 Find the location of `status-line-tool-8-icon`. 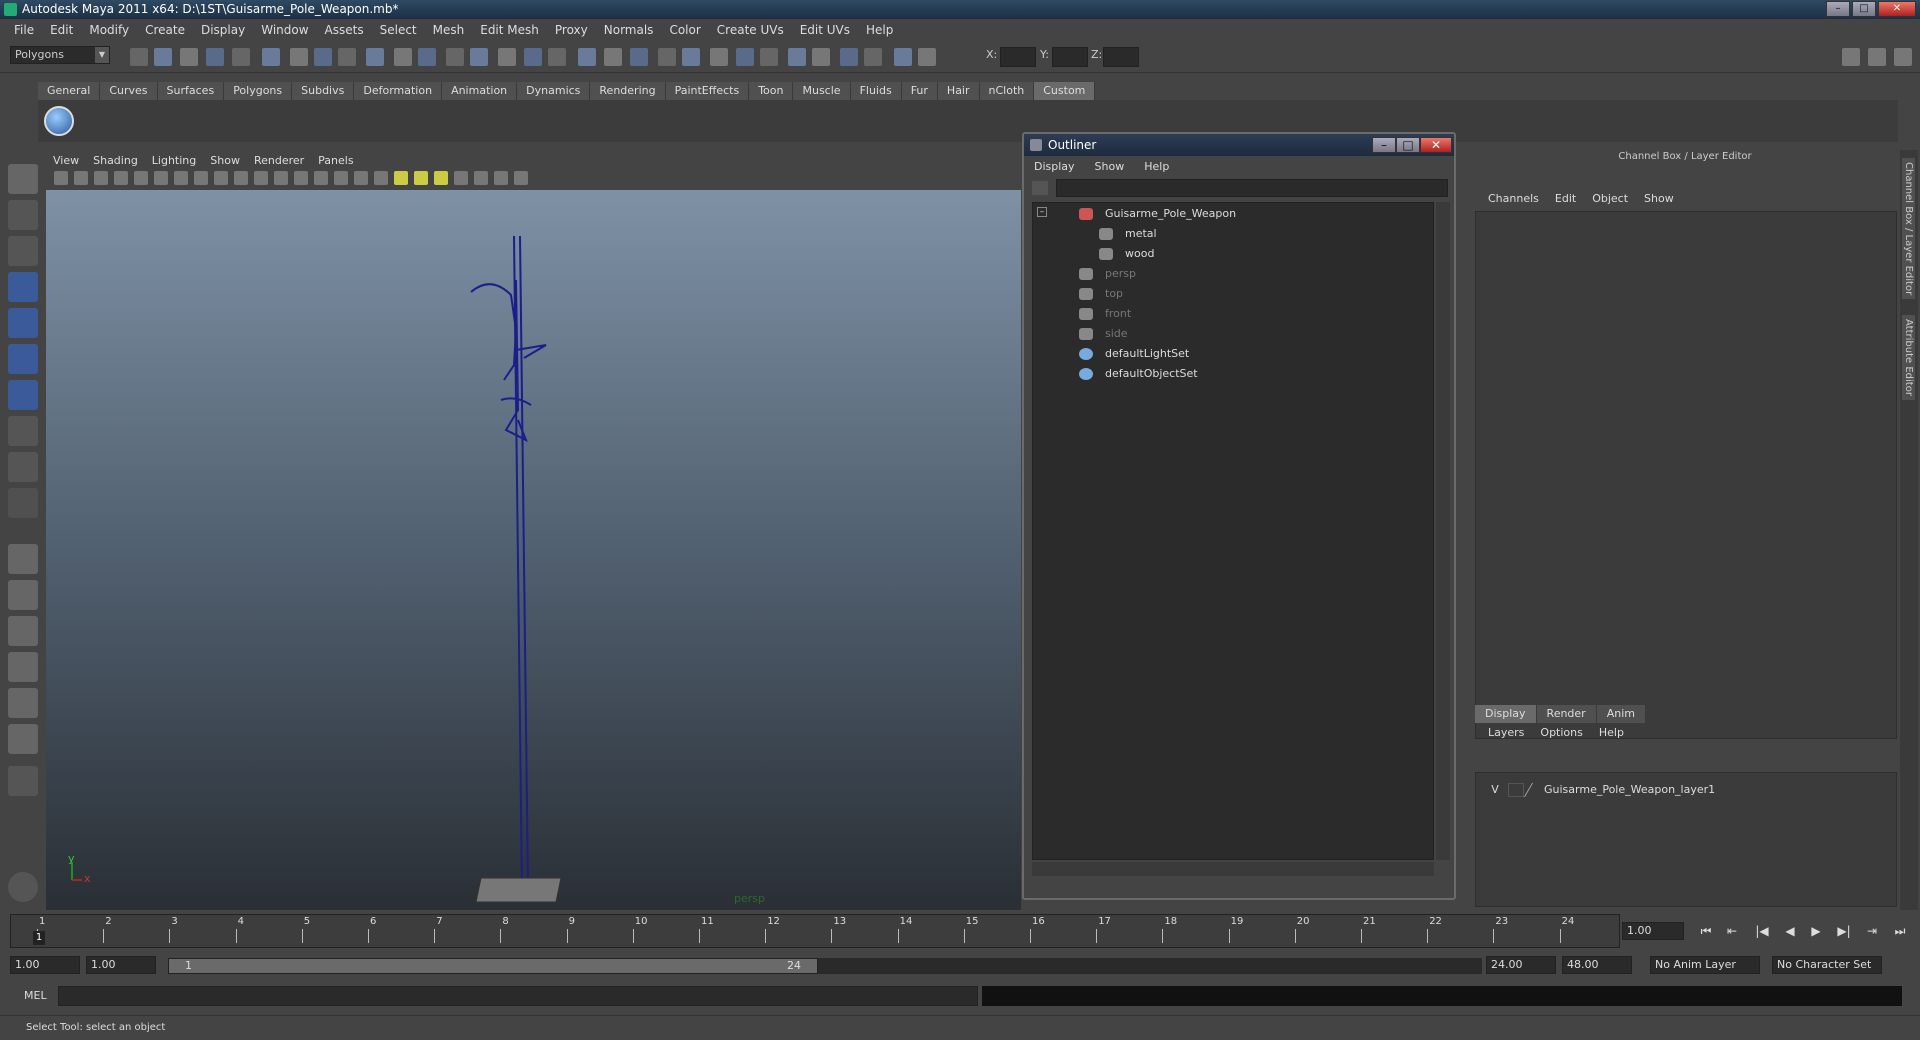

status-line-tool-8-icon is located at coordinates (323, 57).